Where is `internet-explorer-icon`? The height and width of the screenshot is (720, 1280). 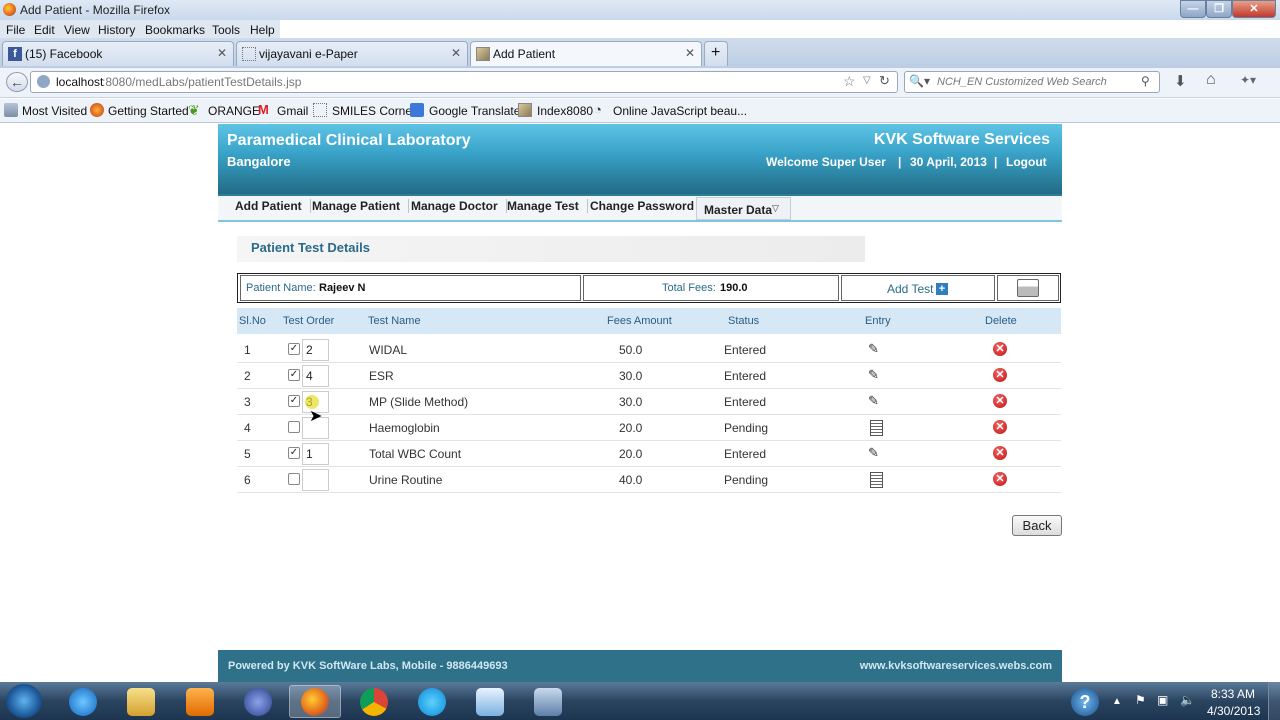
internet-explorer-icon is located at coordinates (83, 702).